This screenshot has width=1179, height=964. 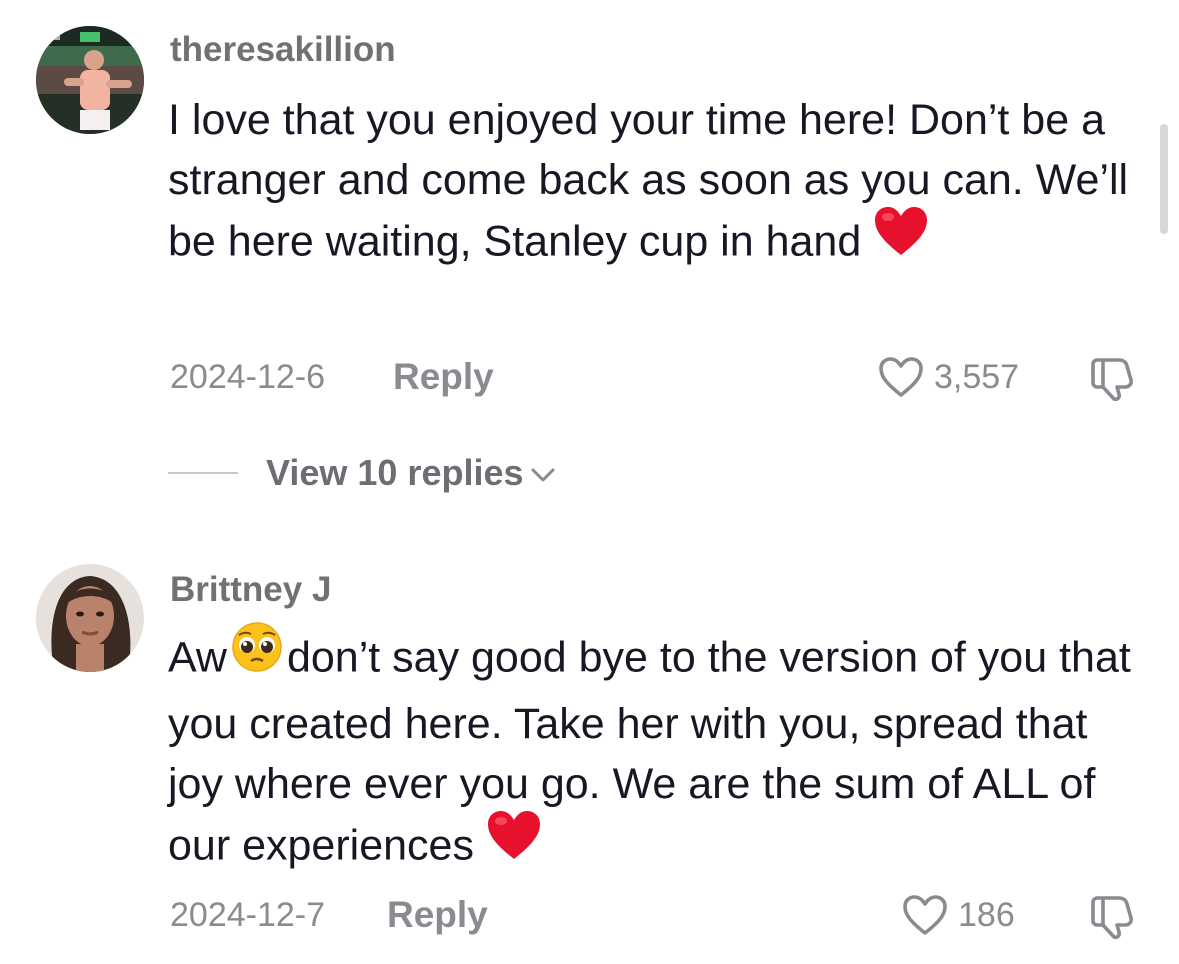 What do you see at coordinates (283, 50) in the screenshot?
I see `comment-username: theresakillion` at bounding box center [283, 50].